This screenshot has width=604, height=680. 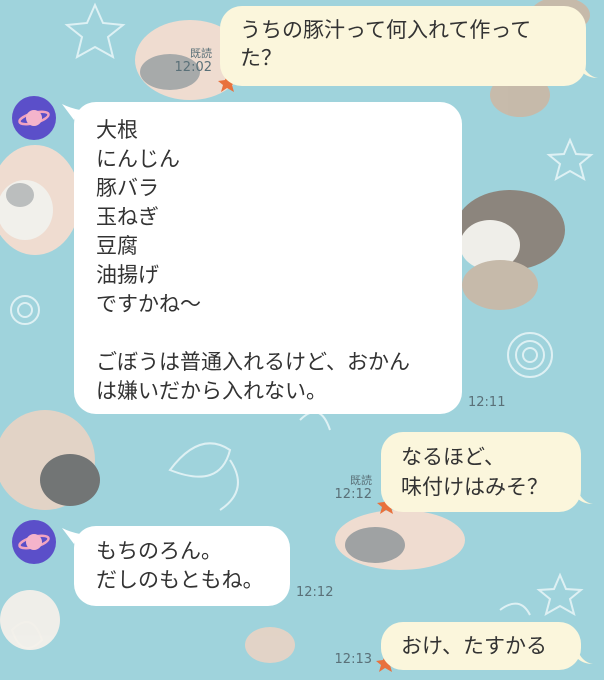 What do you see at coordinates (353, 659) in the screenshot?
I see `message-time: 12:13` at bounding box center [353, 659].